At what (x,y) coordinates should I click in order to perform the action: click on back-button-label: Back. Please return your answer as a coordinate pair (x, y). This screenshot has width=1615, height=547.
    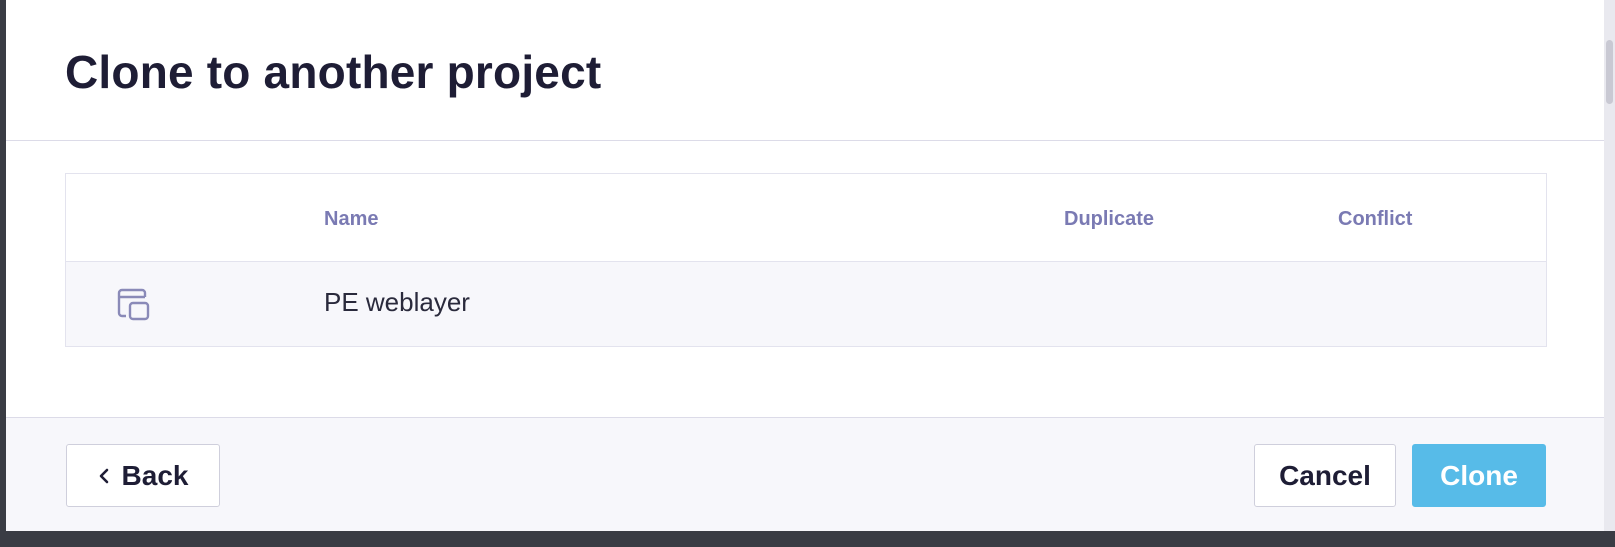
    Looking at the image, I should click on (155, 475).